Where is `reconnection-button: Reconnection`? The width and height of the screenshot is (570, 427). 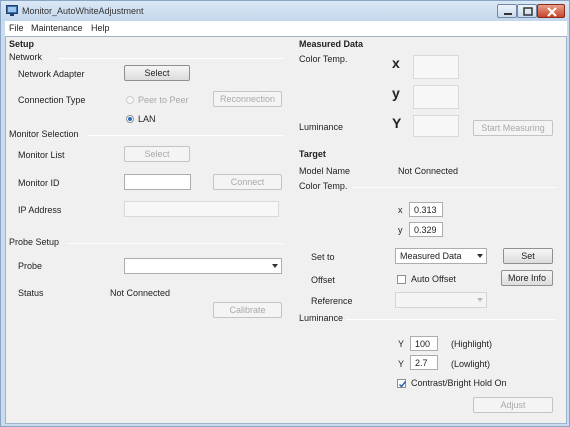
reconnection-button: Reconnection is located at coordinates (247, 99).